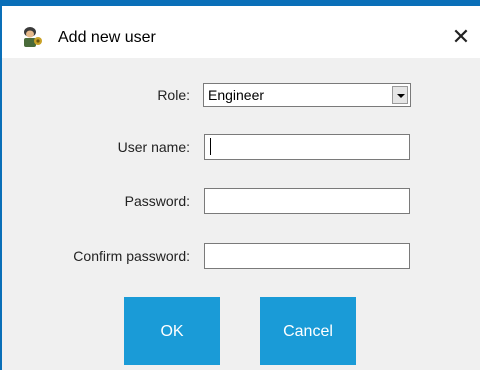 Image resolution: width=480 pixels, height=370 pixels. I want to click on window-title: Add new user, so click(107, 37).